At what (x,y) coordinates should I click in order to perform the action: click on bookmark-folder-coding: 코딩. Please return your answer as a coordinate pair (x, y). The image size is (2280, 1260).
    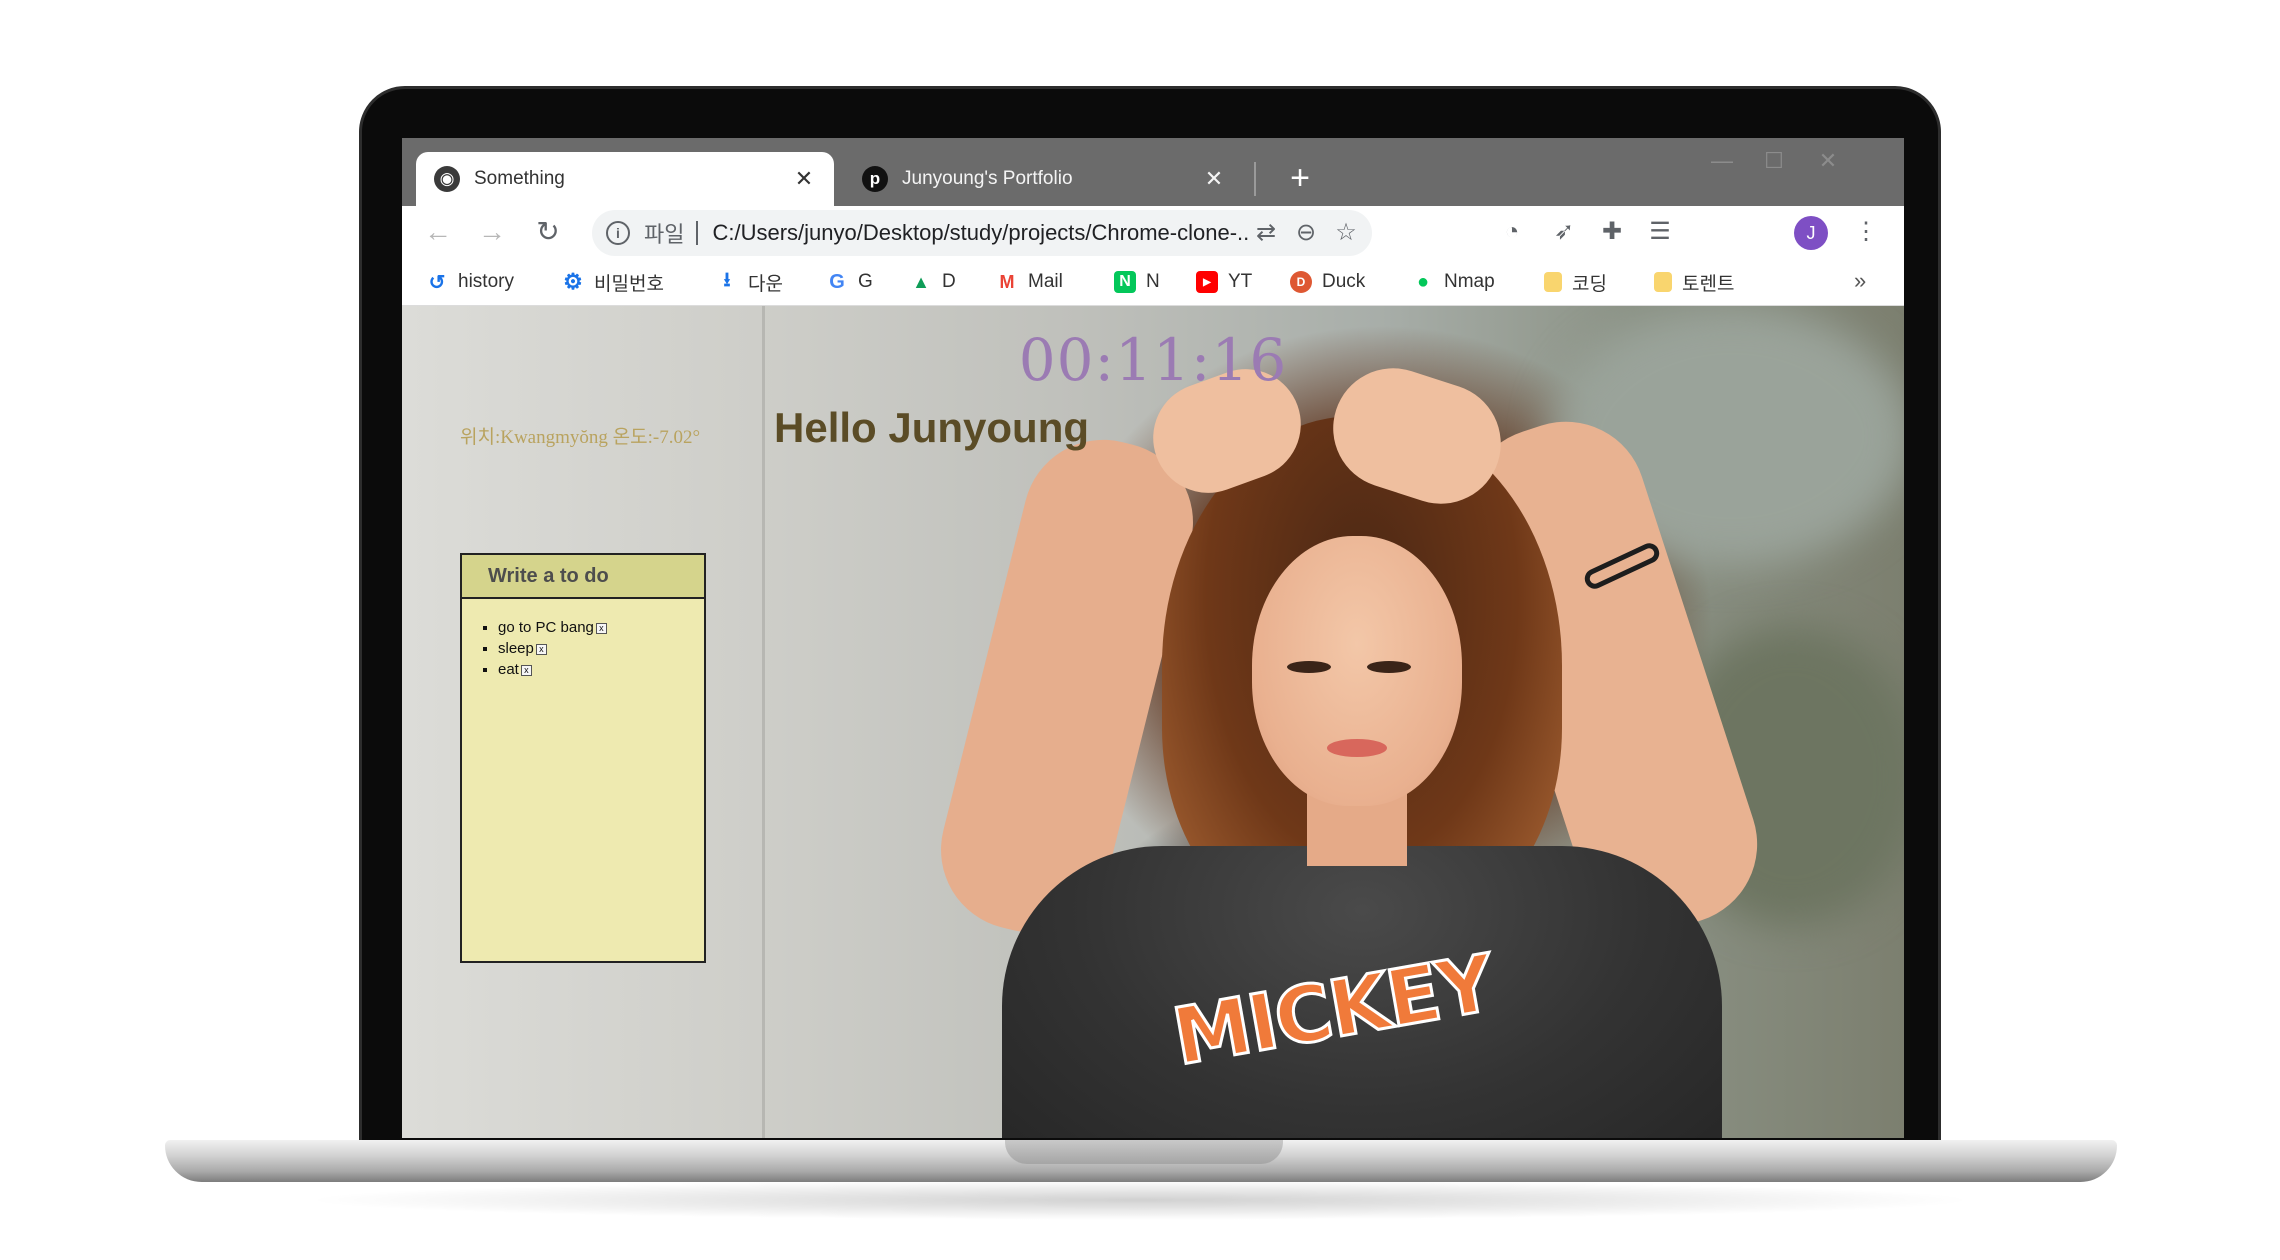
    Looking at the image, I should click on (1575, 282).